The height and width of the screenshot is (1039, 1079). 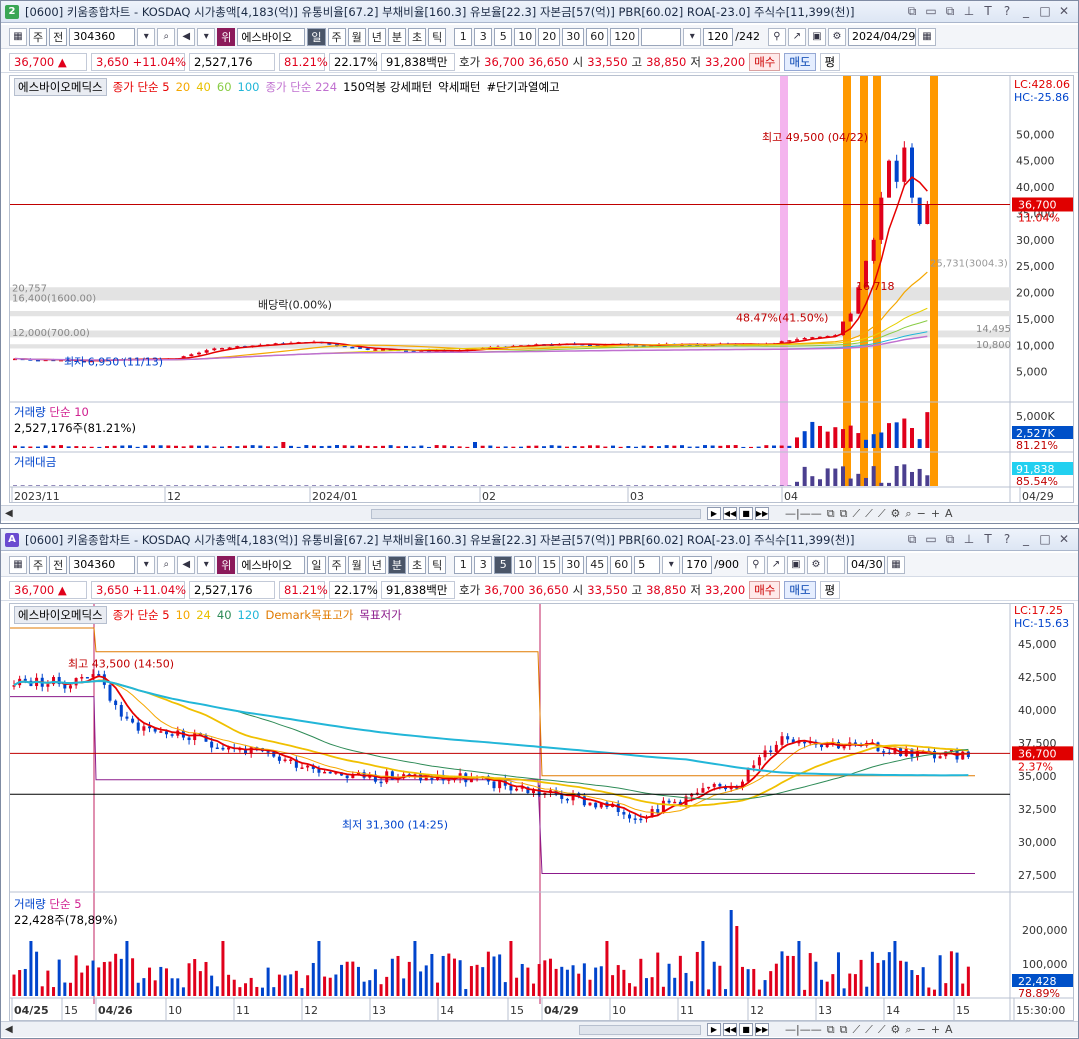 What do you see at coordinates (697, 564) in the screenshot?
I see `count-input: 170` at bounding box center [697, 564].